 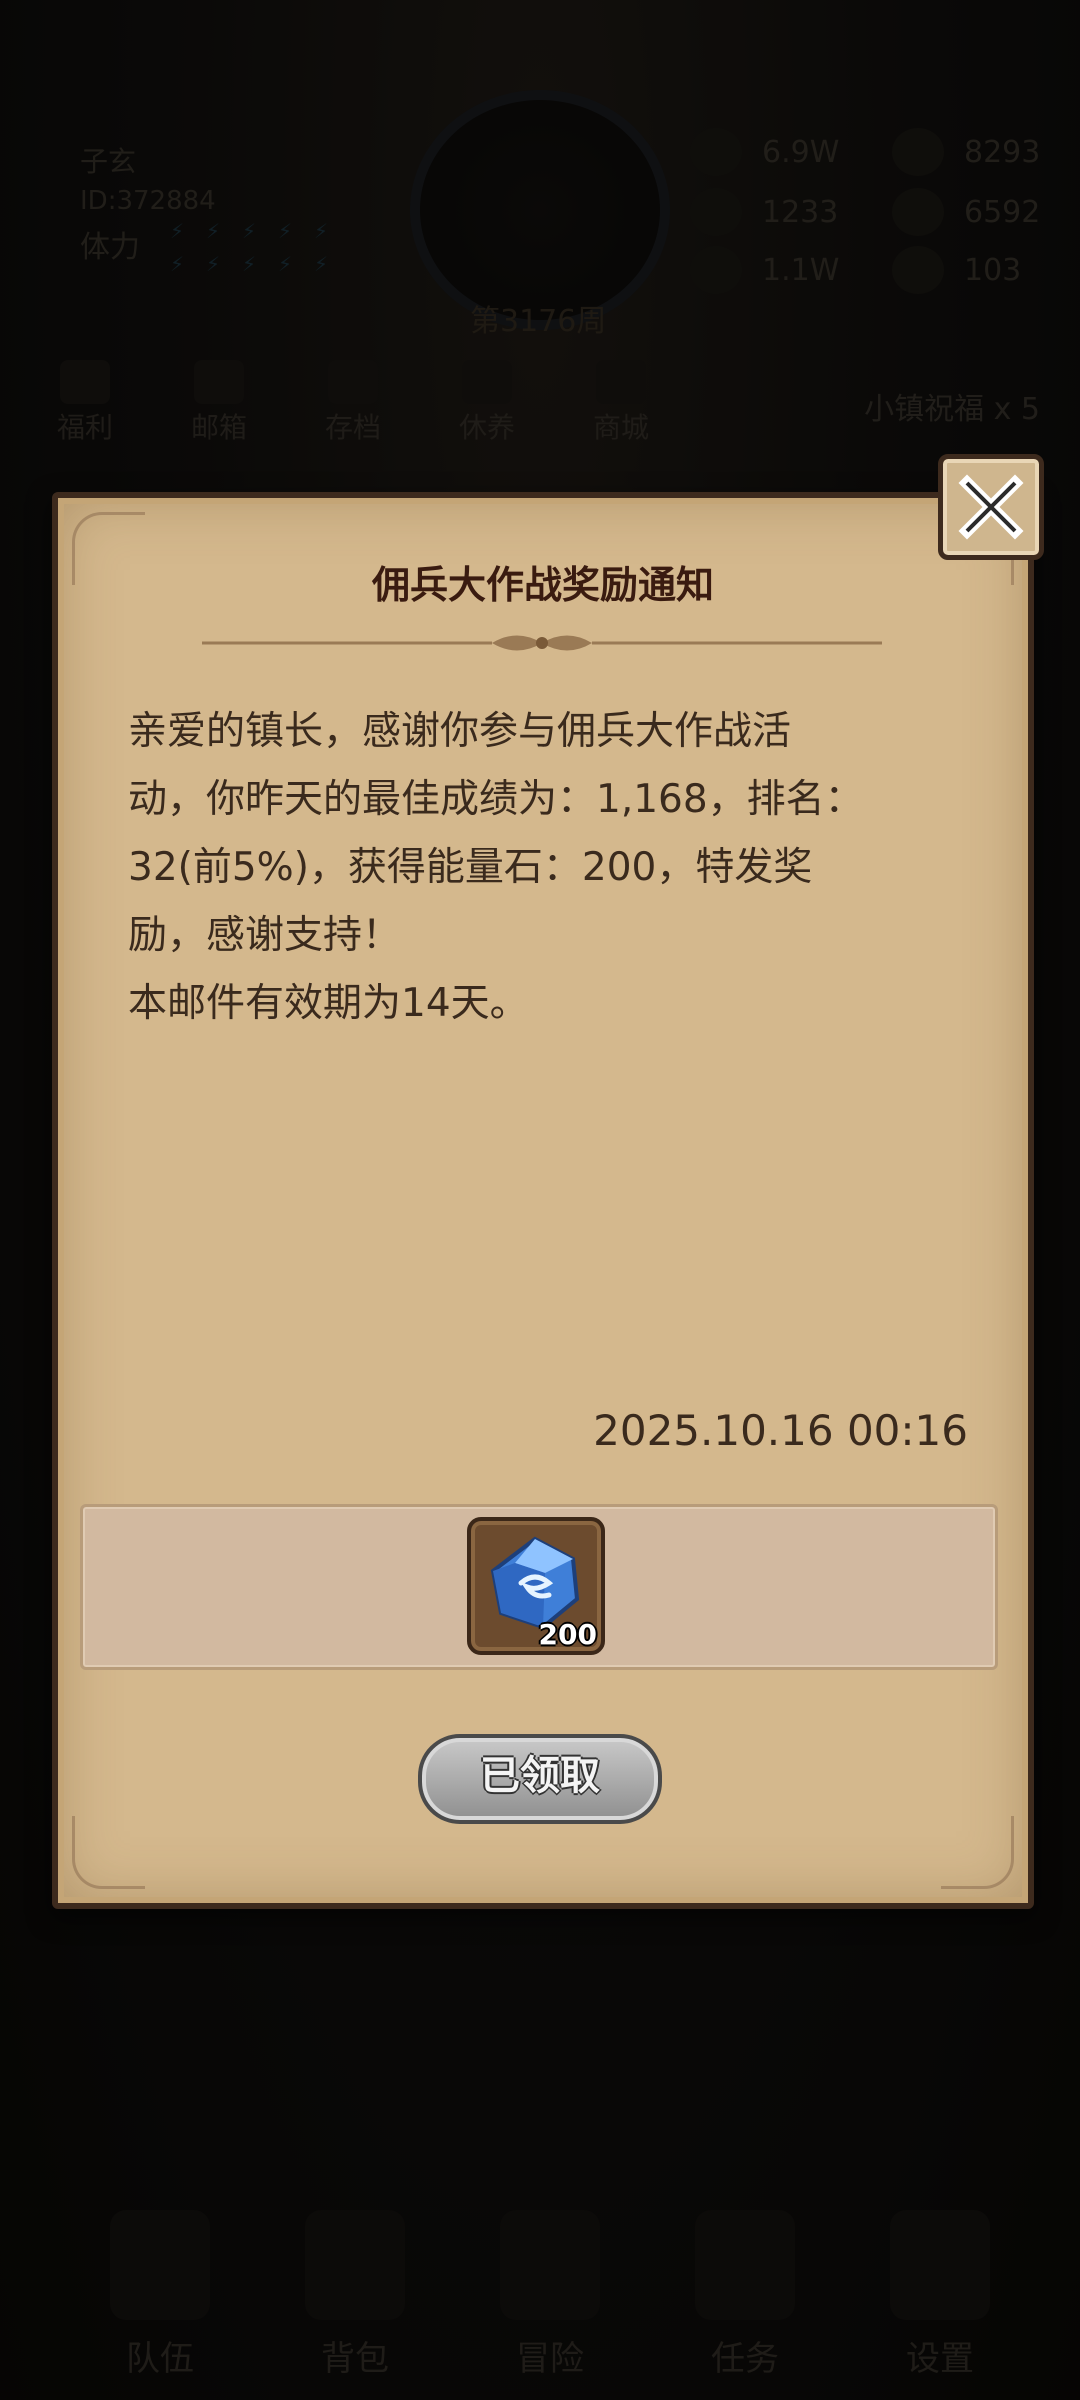 I want to click on close-icon, so click(x=991, y=507).